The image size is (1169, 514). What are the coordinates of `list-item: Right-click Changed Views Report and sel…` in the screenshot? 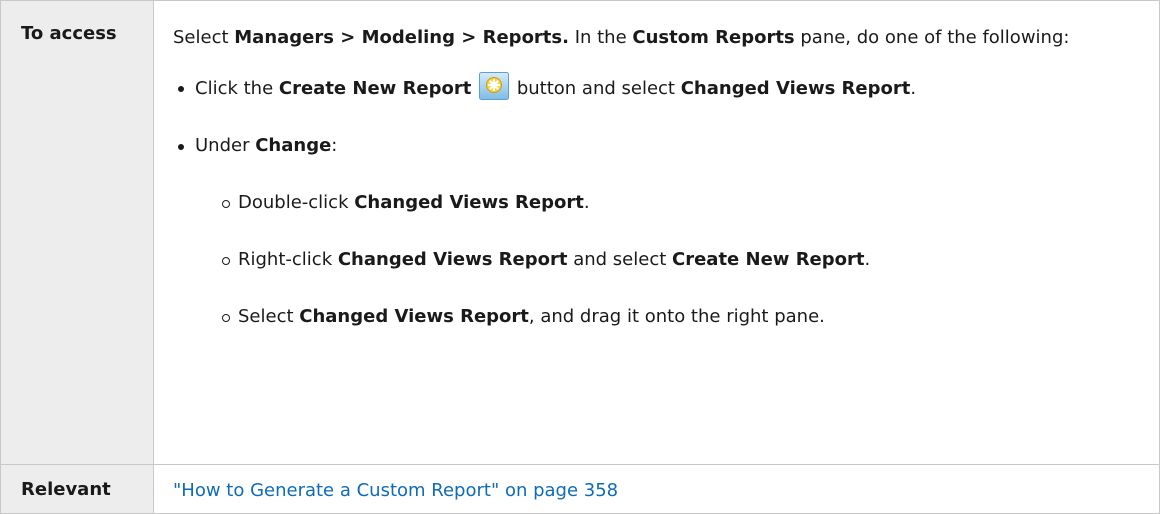 It's located at (667, 260).